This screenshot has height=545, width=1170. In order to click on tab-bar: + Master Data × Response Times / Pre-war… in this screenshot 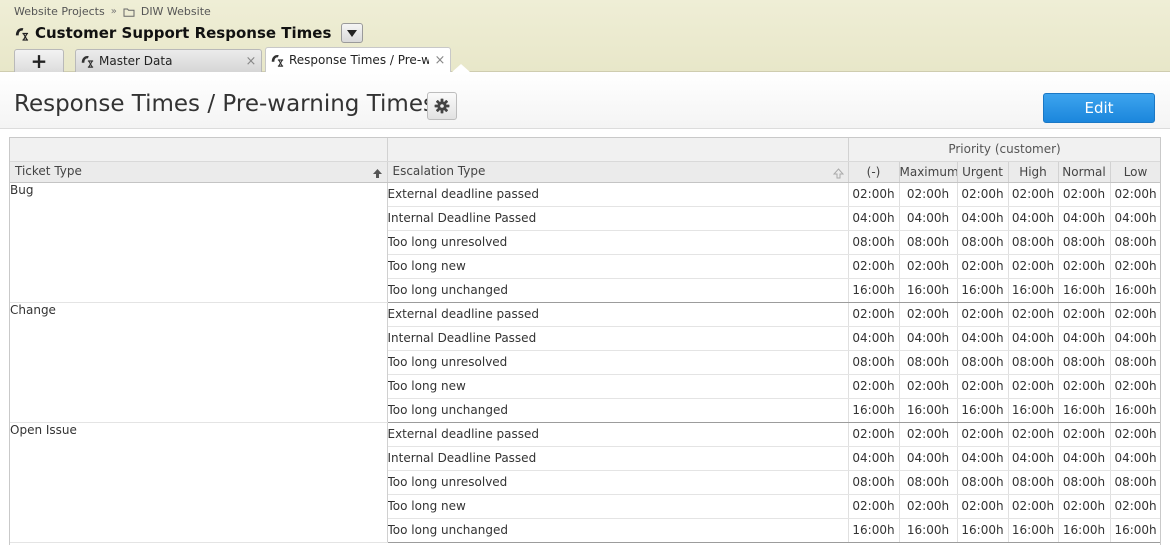, I will do `click(232, 59)`.